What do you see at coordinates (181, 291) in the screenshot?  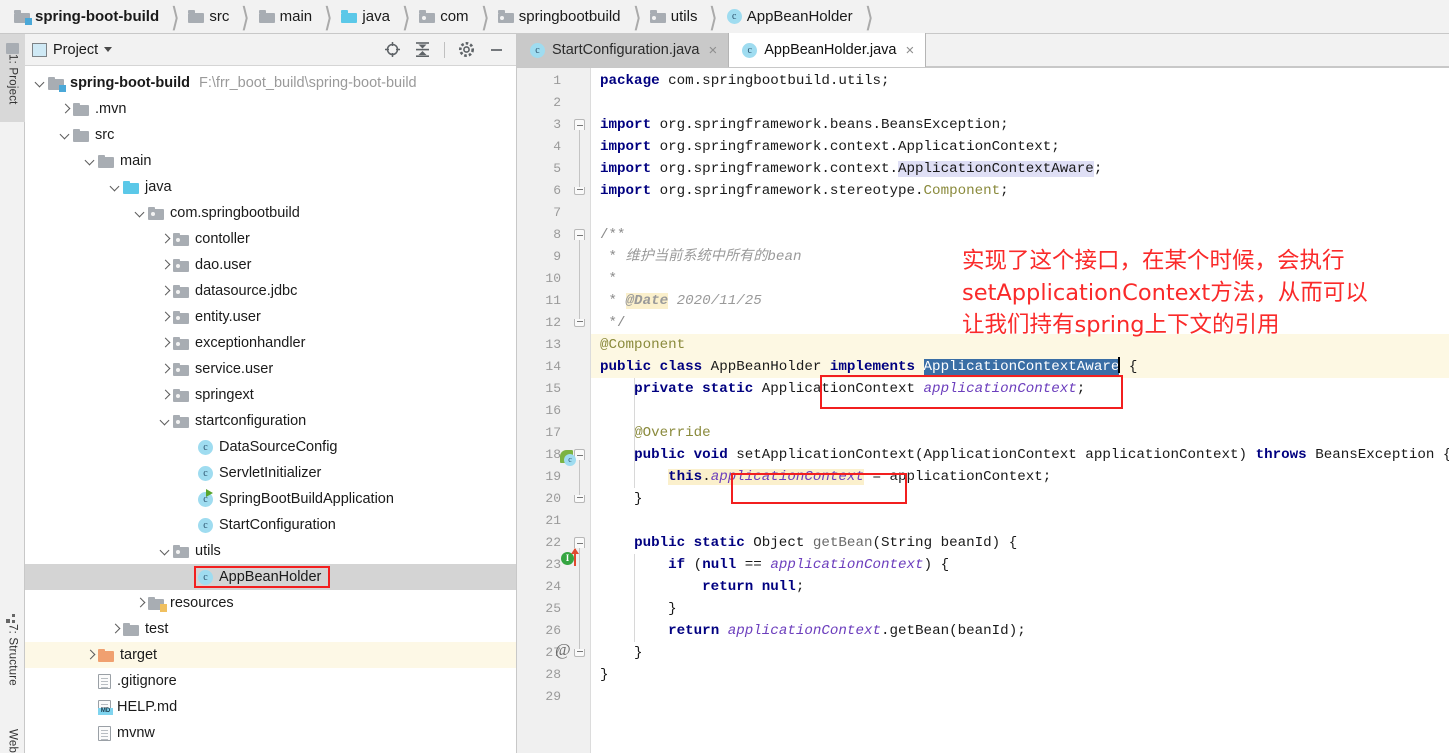 I see `folder-package-icon` at bounding box center [181, 291].